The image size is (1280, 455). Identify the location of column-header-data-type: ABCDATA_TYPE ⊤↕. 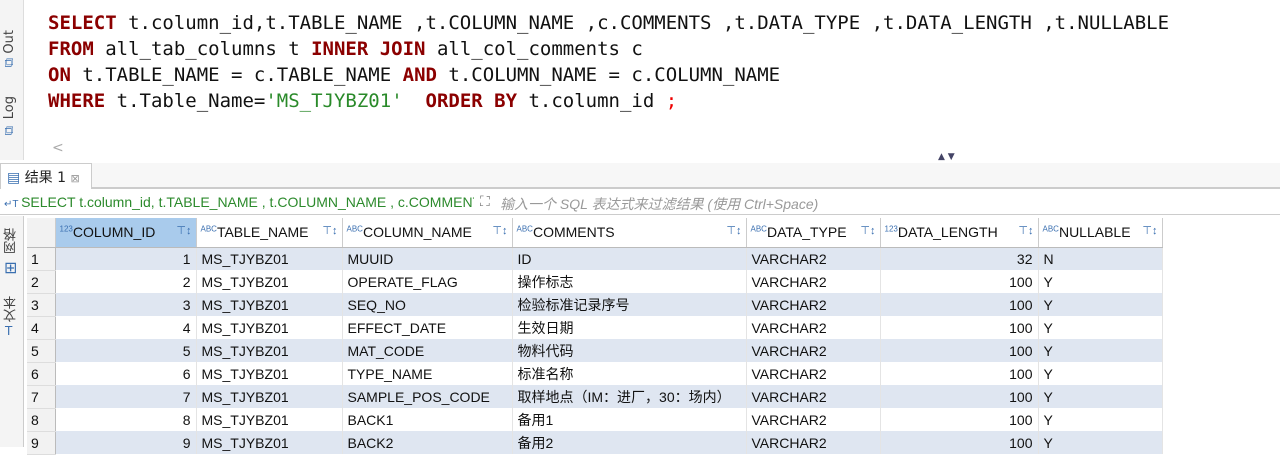
(813, 233).